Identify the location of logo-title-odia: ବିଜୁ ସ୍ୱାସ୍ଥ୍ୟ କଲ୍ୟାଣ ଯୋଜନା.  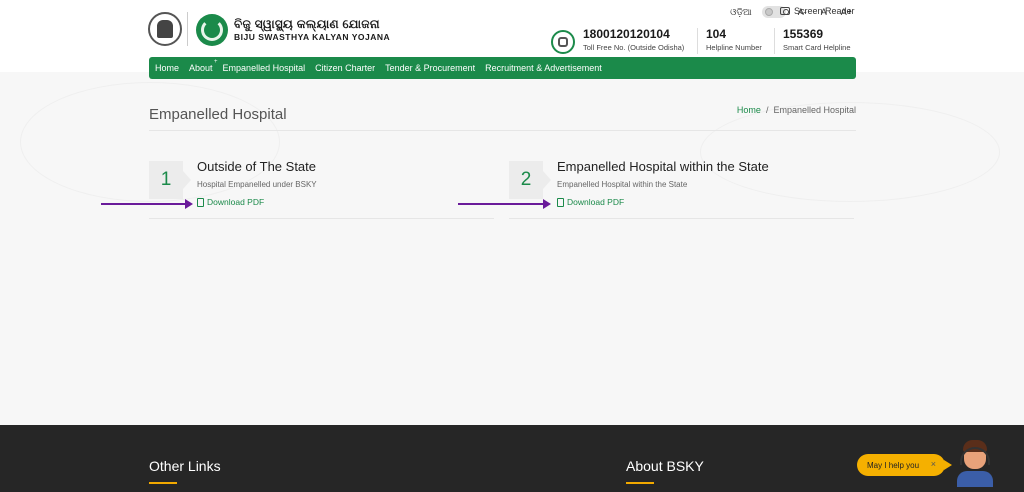
(307, 24).